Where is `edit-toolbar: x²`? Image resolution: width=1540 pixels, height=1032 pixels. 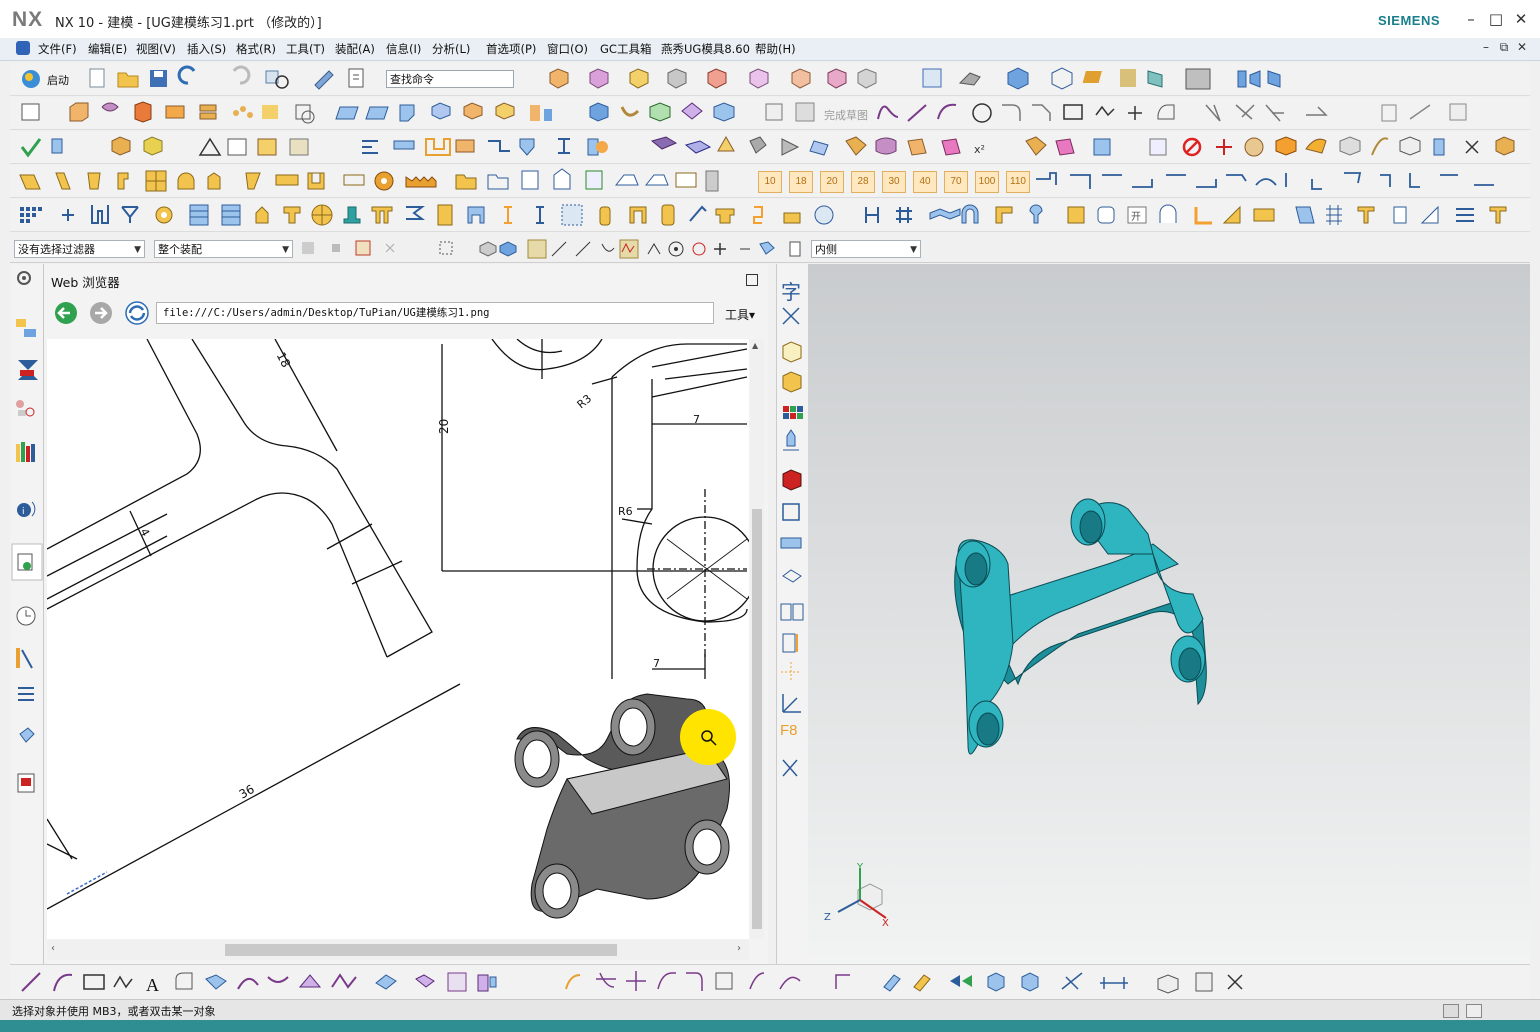 edit-toolbar: x² is located at coordinates (770, 147).